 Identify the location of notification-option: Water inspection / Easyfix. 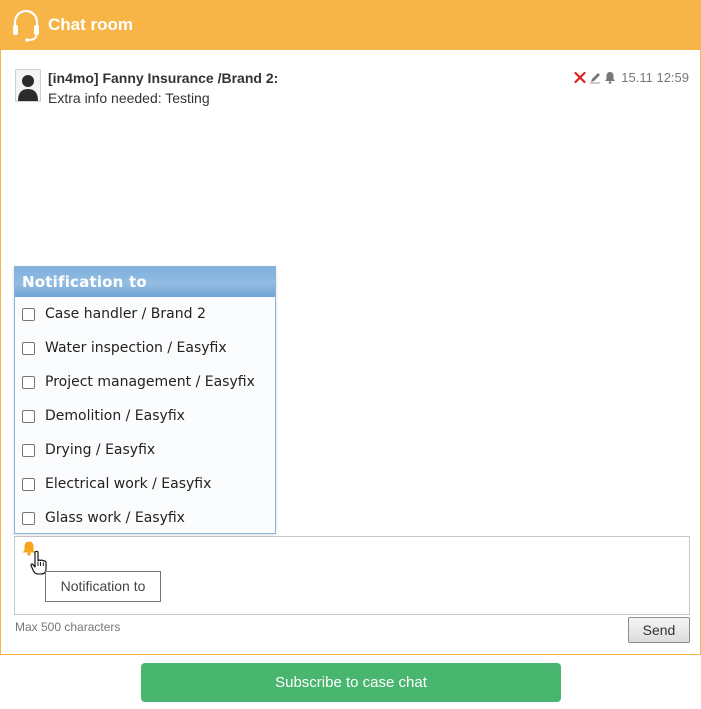
(145, 348).